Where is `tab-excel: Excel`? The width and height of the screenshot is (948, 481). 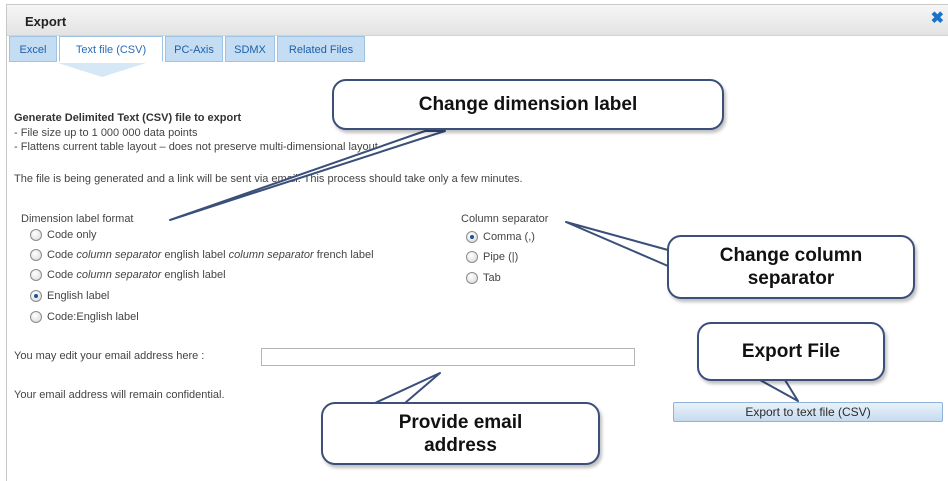 tab-excel: Excel is located at coordinates (33, 49).